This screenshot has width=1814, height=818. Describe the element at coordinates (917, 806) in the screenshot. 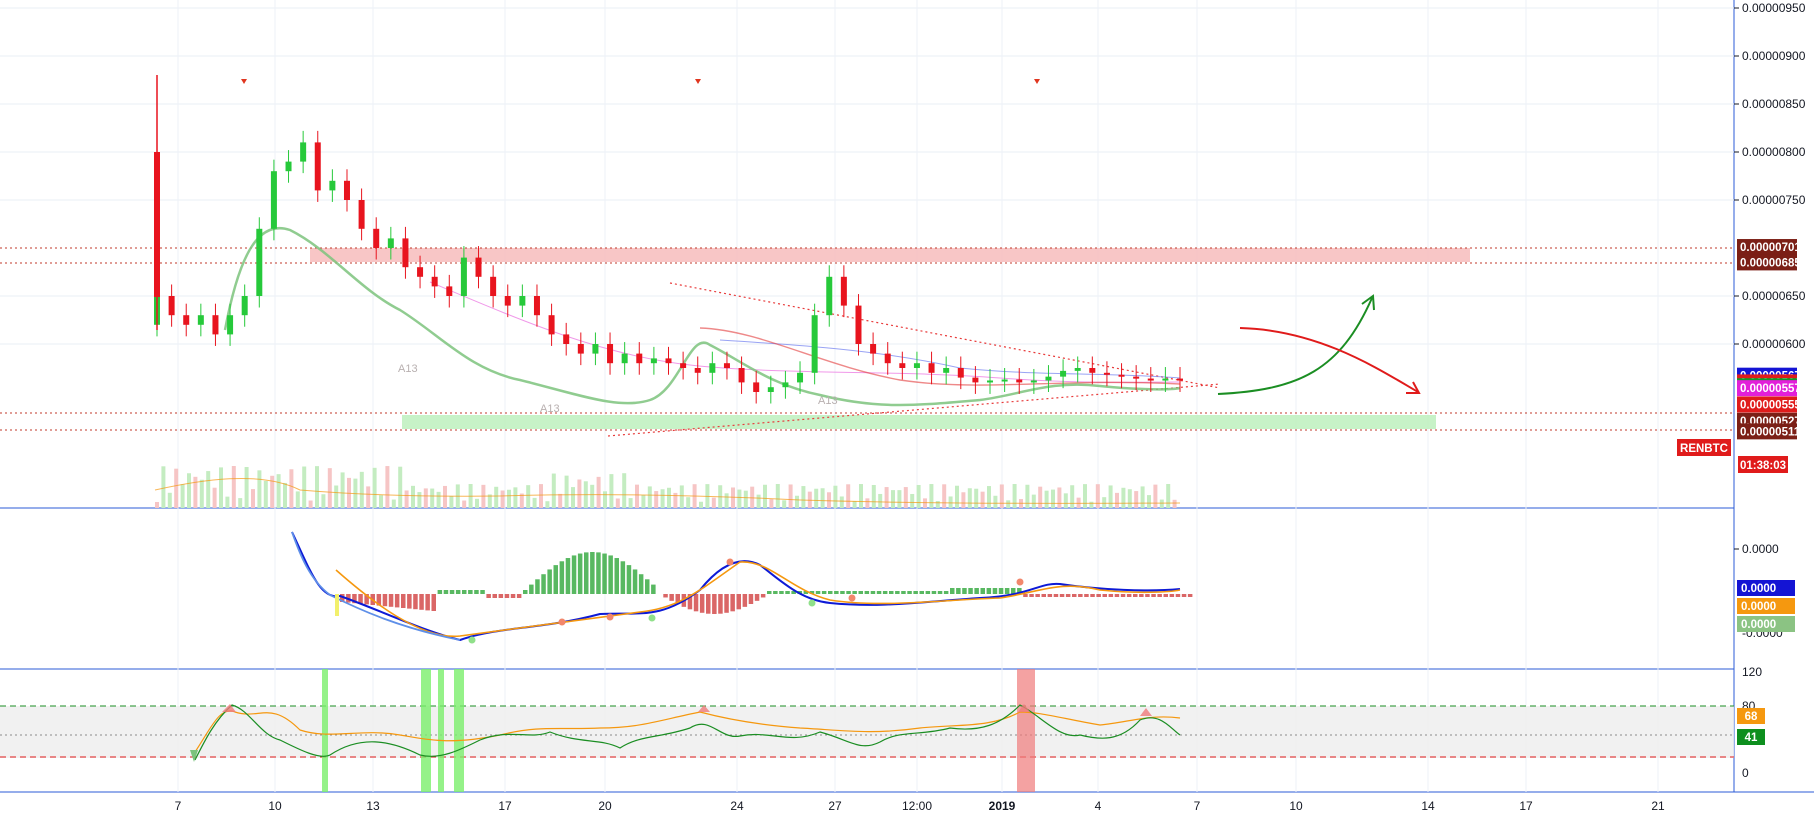

I see `time-tick-label-7: 12:00` at that location.